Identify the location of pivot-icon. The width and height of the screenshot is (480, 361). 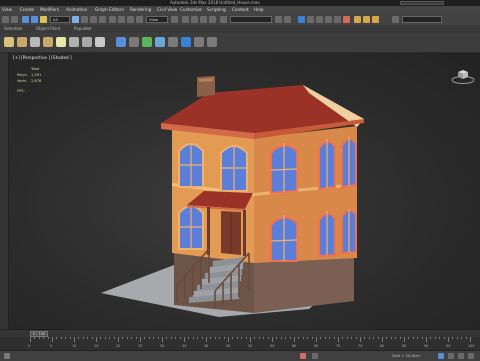
(147, 42).